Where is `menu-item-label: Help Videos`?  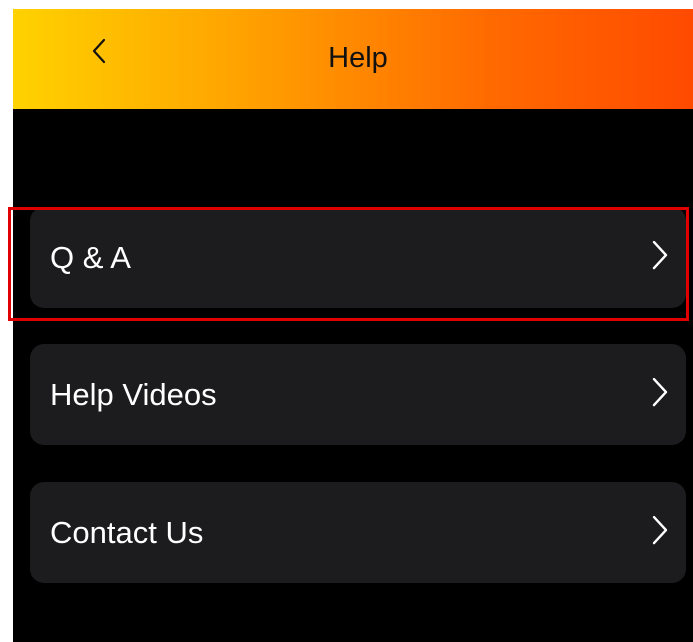 menu-item-label: Help Videos is located at coordinates (133, 394).